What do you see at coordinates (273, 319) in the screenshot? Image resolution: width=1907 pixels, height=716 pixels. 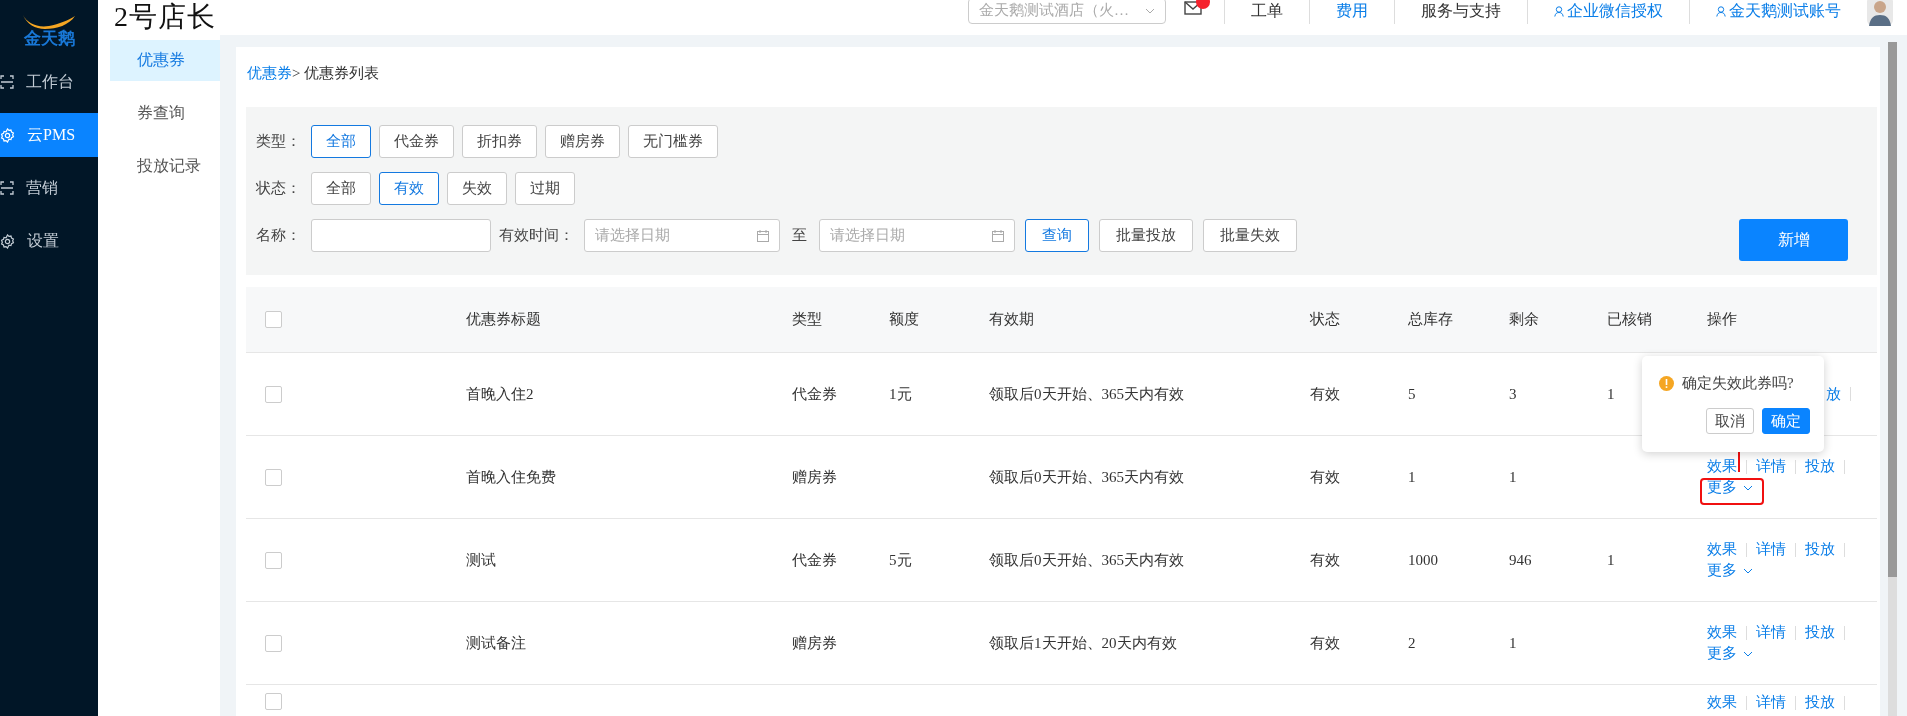 I see `select-all-checkbox` at bounding box center [273, 319].